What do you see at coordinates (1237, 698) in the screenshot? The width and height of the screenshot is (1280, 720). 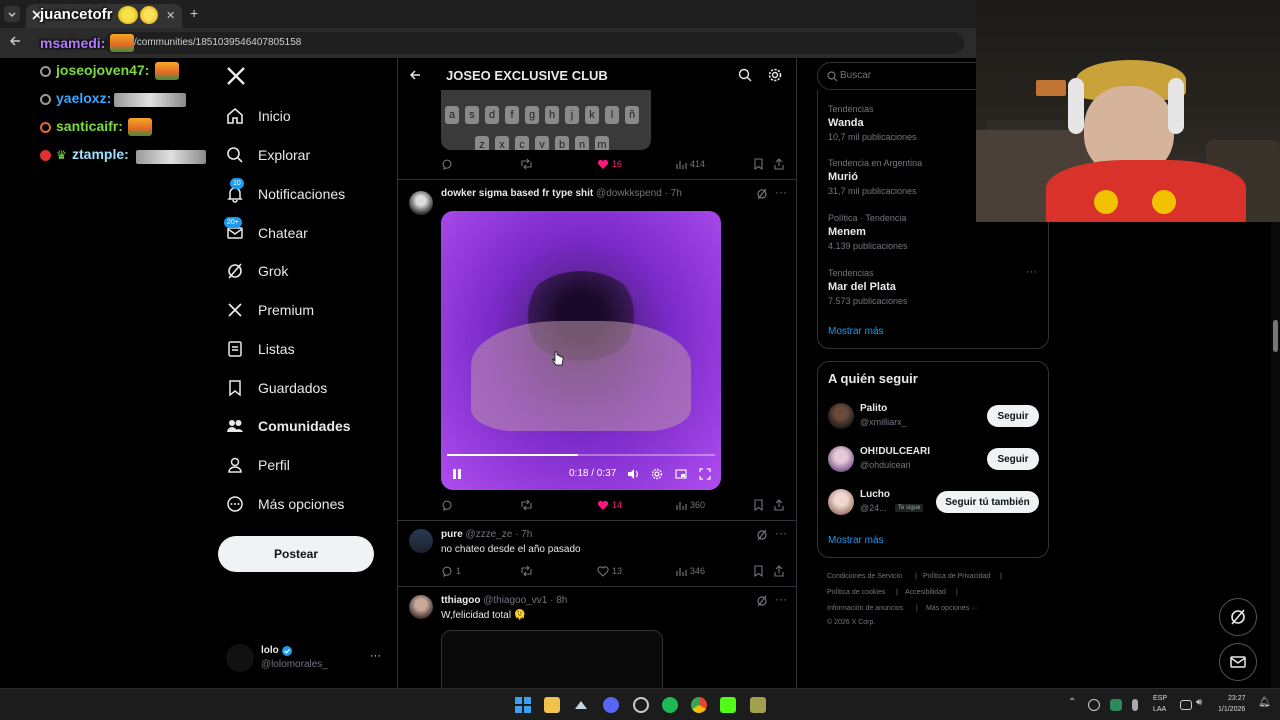 I see `clock-time: 23:27` at bounding box center [1237, 698].